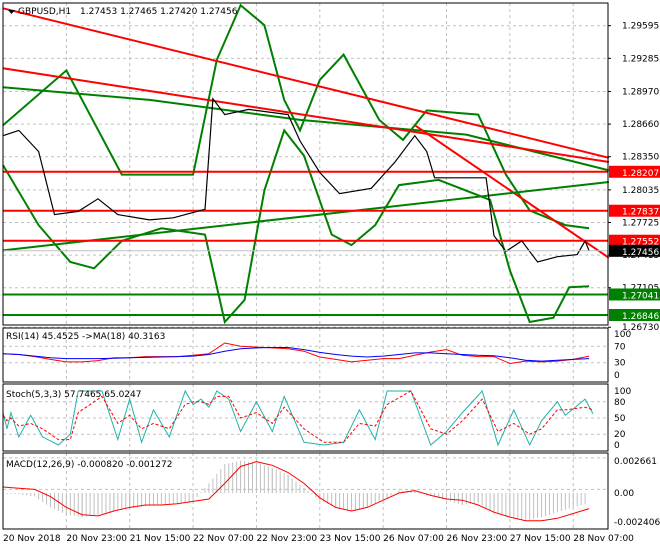  I want to click on symbol-timeframe: GBPUSD,H1, so click(44, 12).